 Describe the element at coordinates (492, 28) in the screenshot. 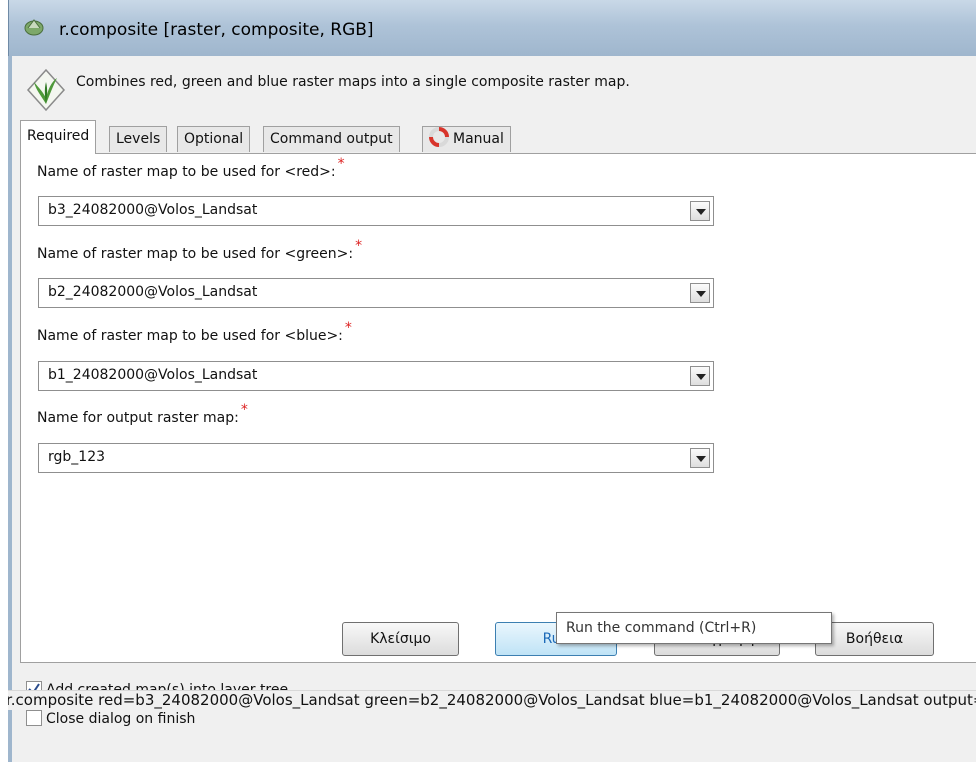

I see `window-titlebar: r.composite [raster, composite, RGB]` at that location.